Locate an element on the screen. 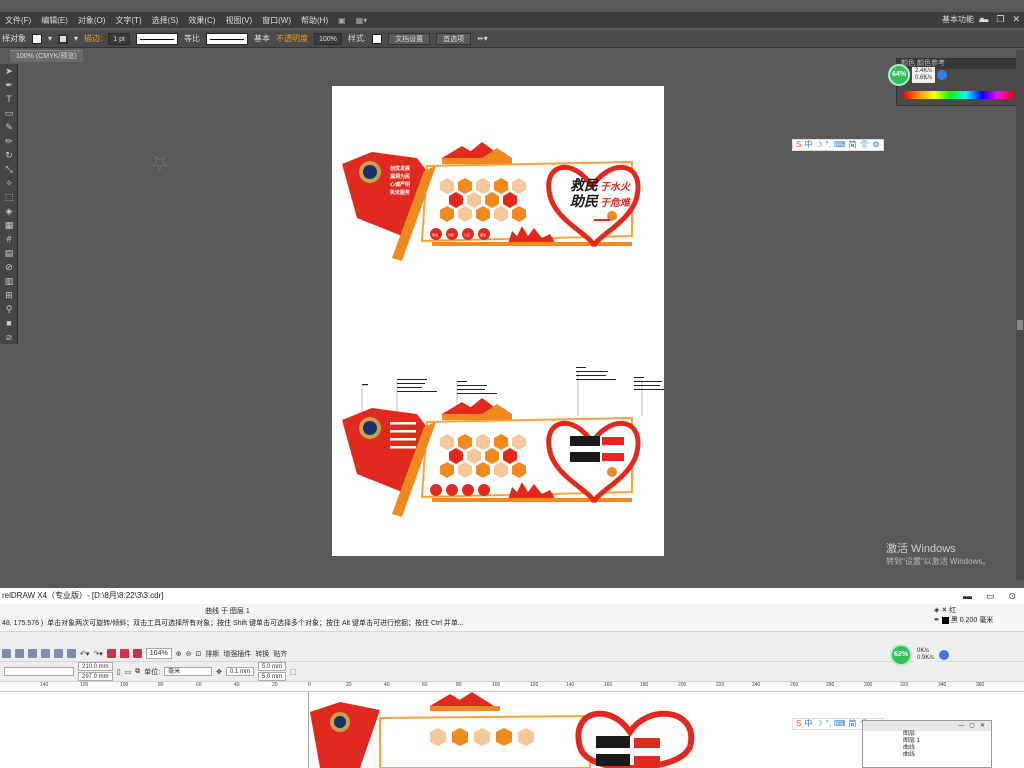  layer-value: 图层 1 is located at coordinates (927, 741).